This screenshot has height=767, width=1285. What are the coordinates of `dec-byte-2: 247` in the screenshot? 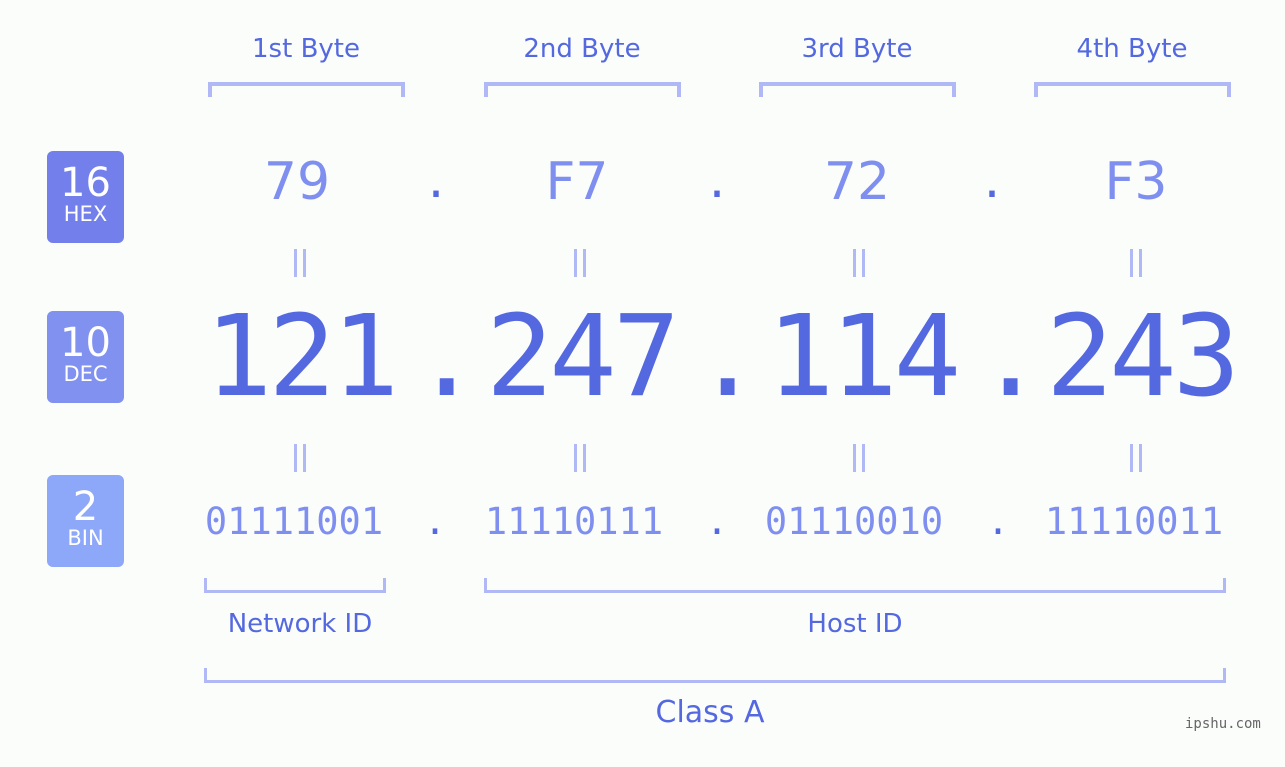 It's located at (582, 357).